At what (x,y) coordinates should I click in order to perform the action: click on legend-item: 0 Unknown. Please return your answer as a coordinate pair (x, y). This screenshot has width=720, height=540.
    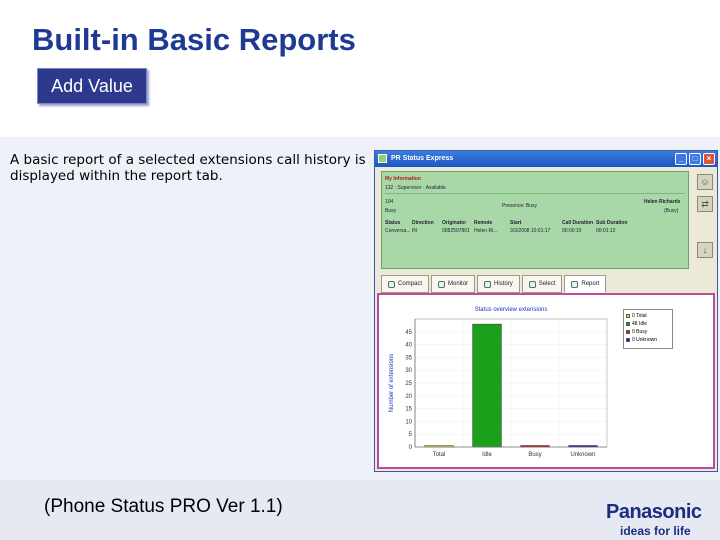
    Looking at the image, I should click on (648, 340).